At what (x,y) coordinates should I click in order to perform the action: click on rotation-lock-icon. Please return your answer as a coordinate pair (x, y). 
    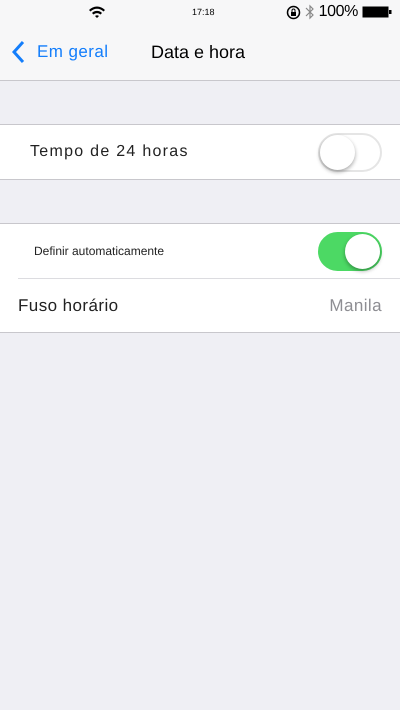
    Looking at the image, I should click on (293, 12).